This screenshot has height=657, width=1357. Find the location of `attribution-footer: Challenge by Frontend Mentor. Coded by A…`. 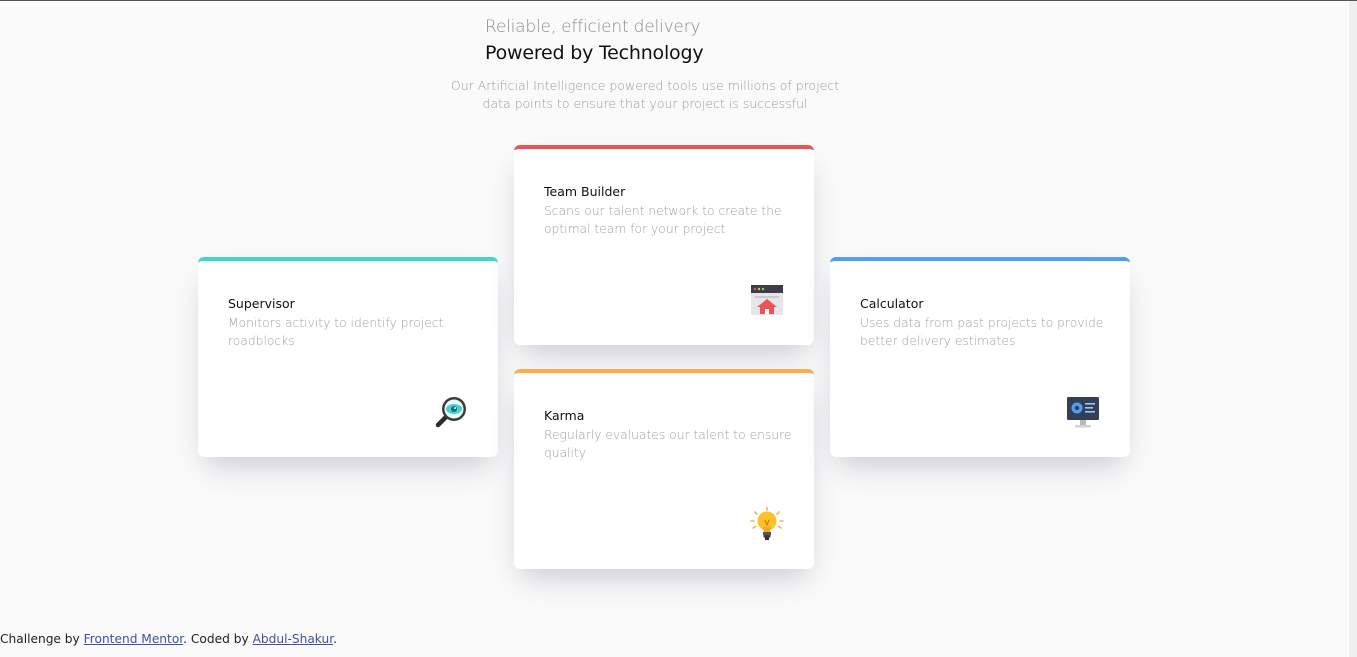

attribution-footer: Challenge by Frontend Mentor. Coded by A… is located at coordinates (168, 639).